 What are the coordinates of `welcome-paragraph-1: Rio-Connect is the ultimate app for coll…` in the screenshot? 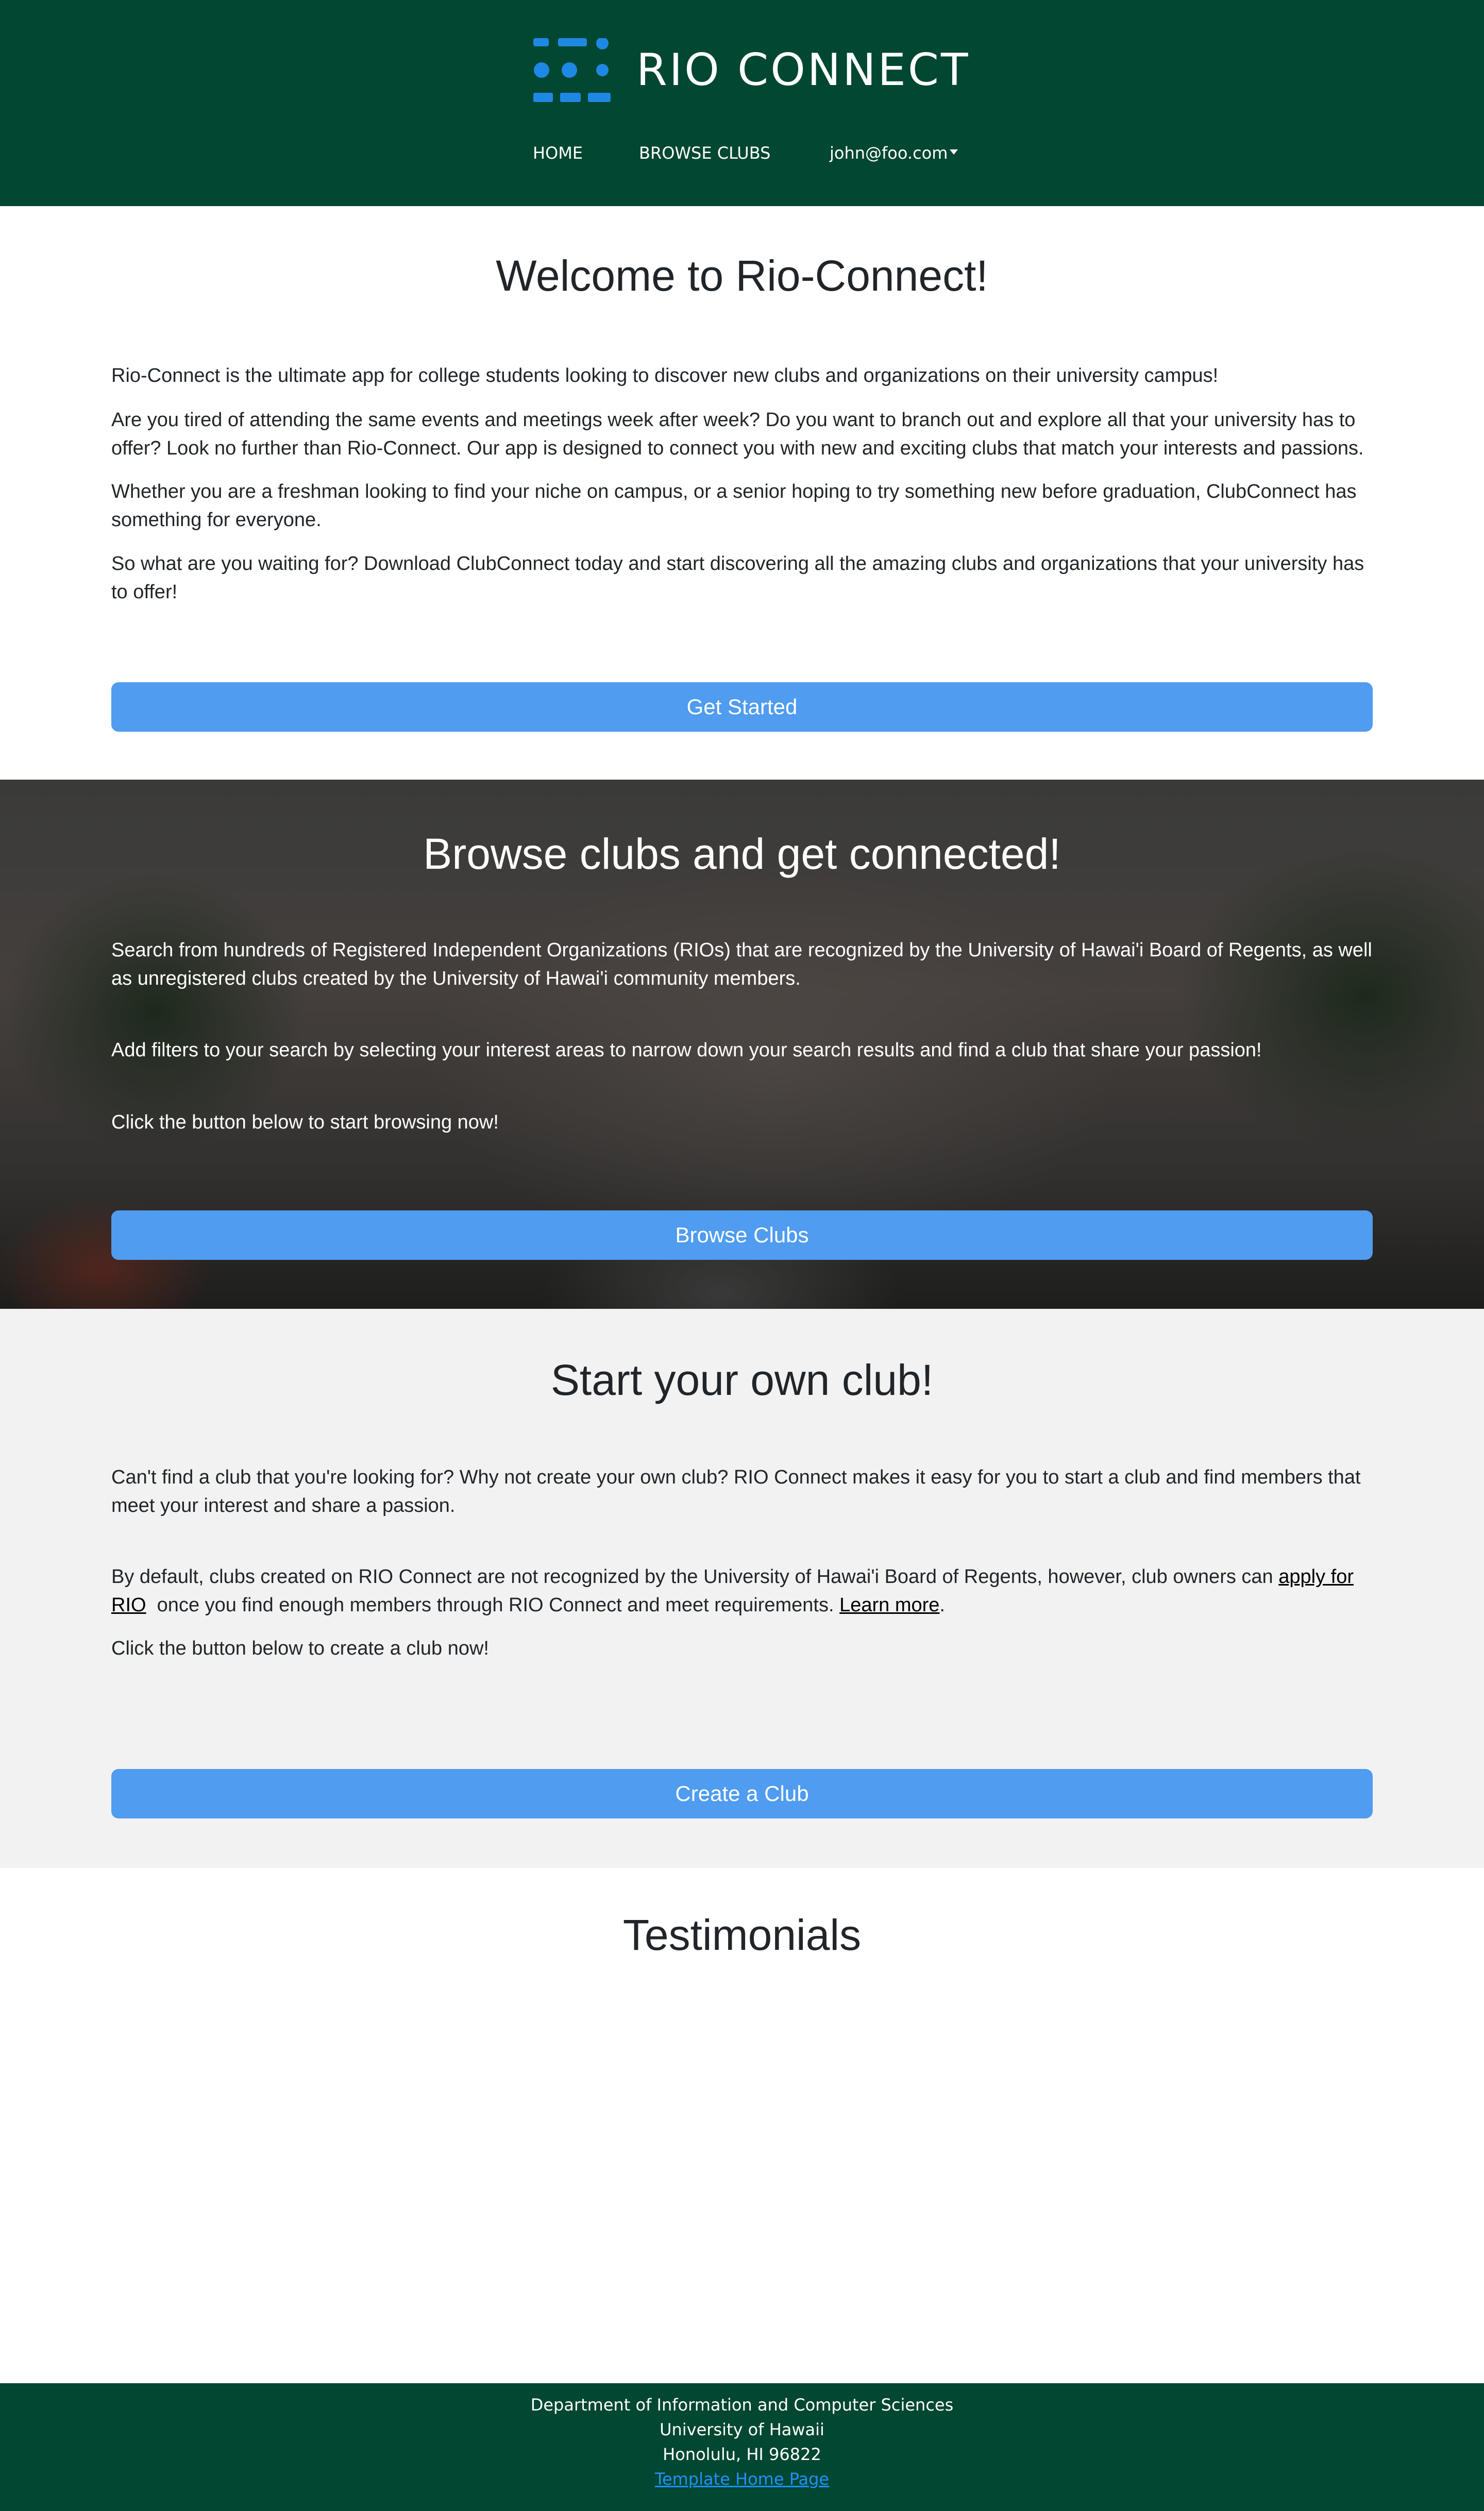 It's located at (665, 376).